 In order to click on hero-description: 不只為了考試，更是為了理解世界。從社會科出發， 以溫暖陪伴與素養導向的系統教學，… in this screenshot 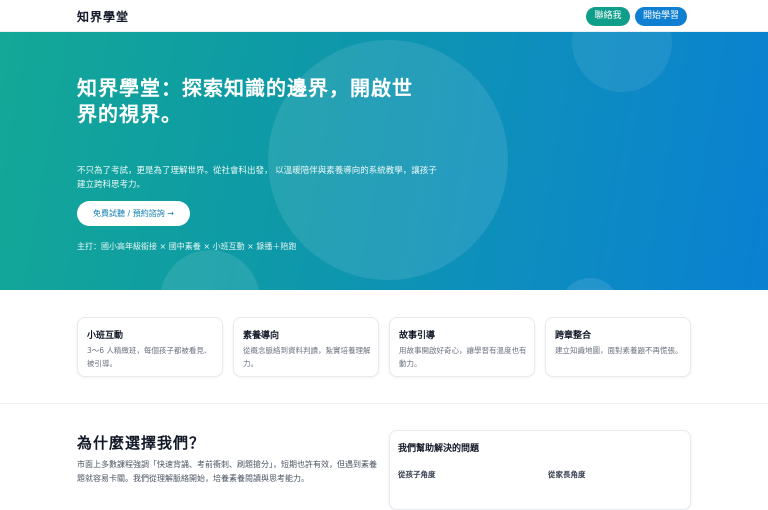, I will do `click(257, 178)`.